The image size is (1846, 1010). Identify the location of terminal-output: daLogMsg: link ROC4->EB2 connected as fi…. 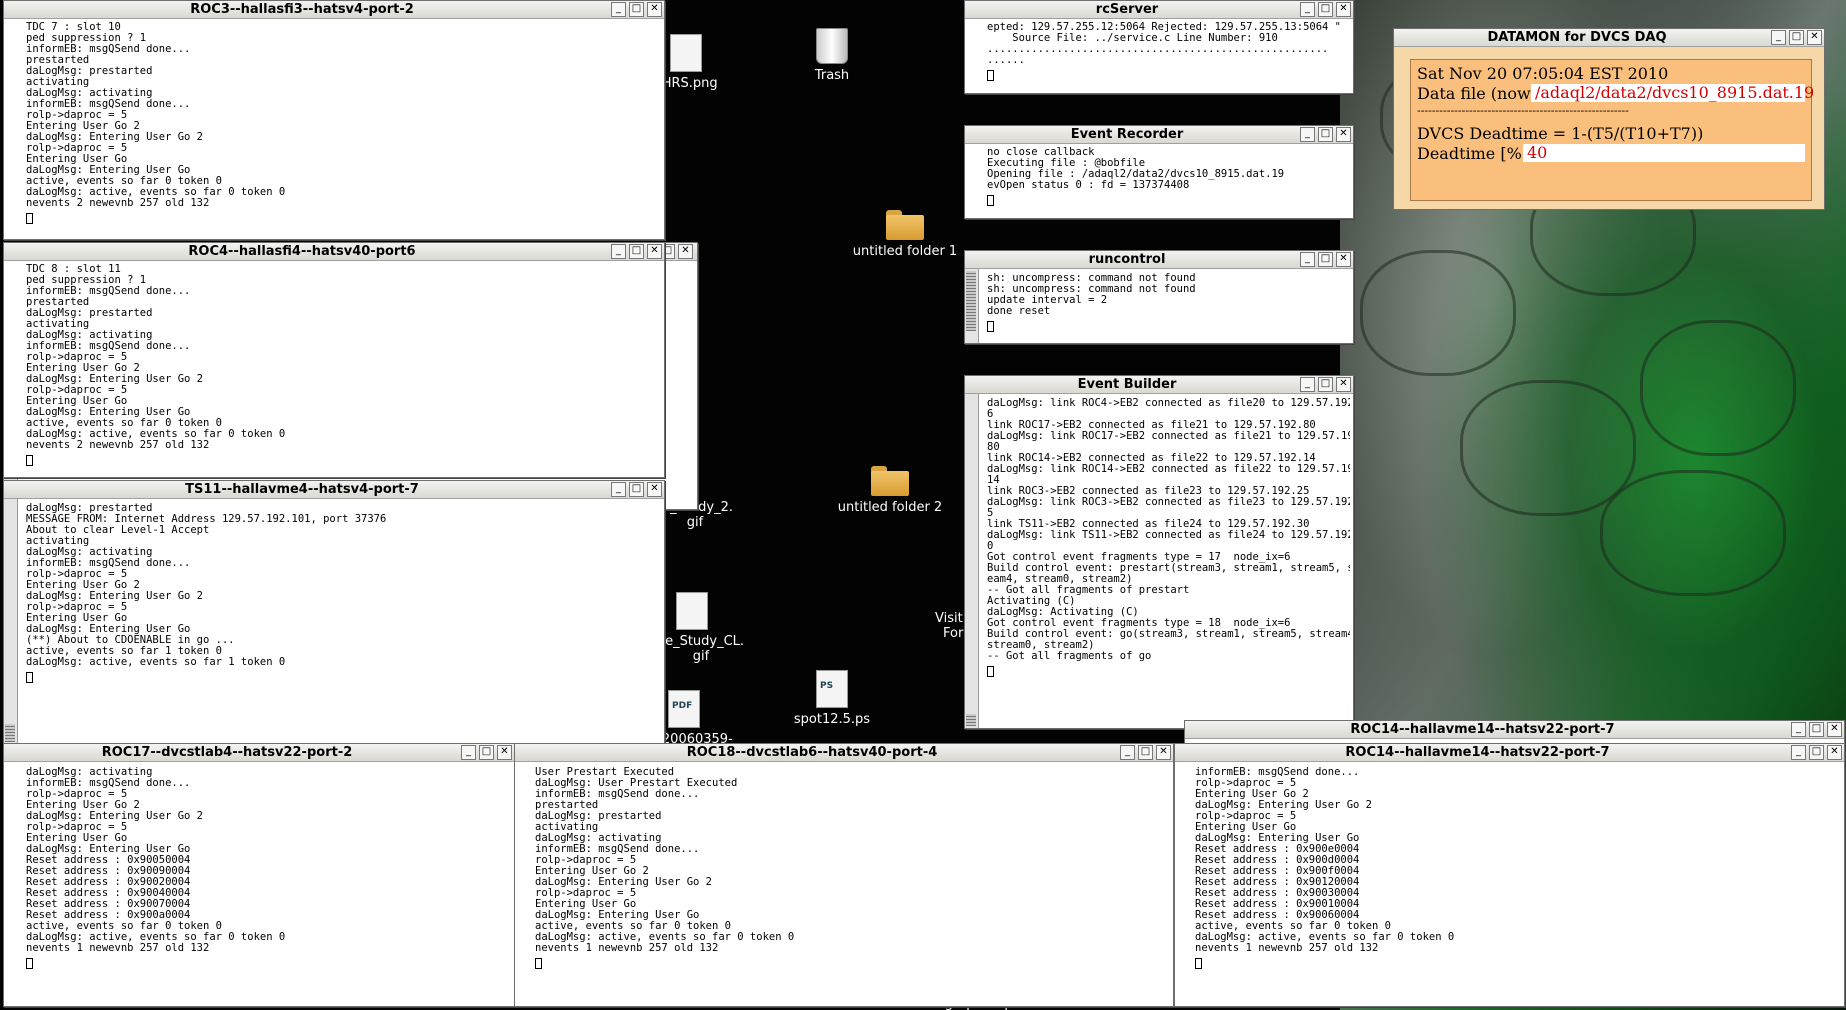
(1168, 563).